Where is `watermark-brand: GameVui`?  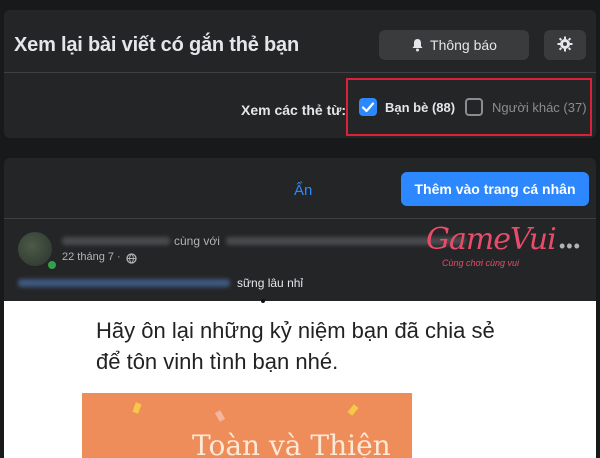 watermark-brand: GameVui is located at coordinates (491, 239).